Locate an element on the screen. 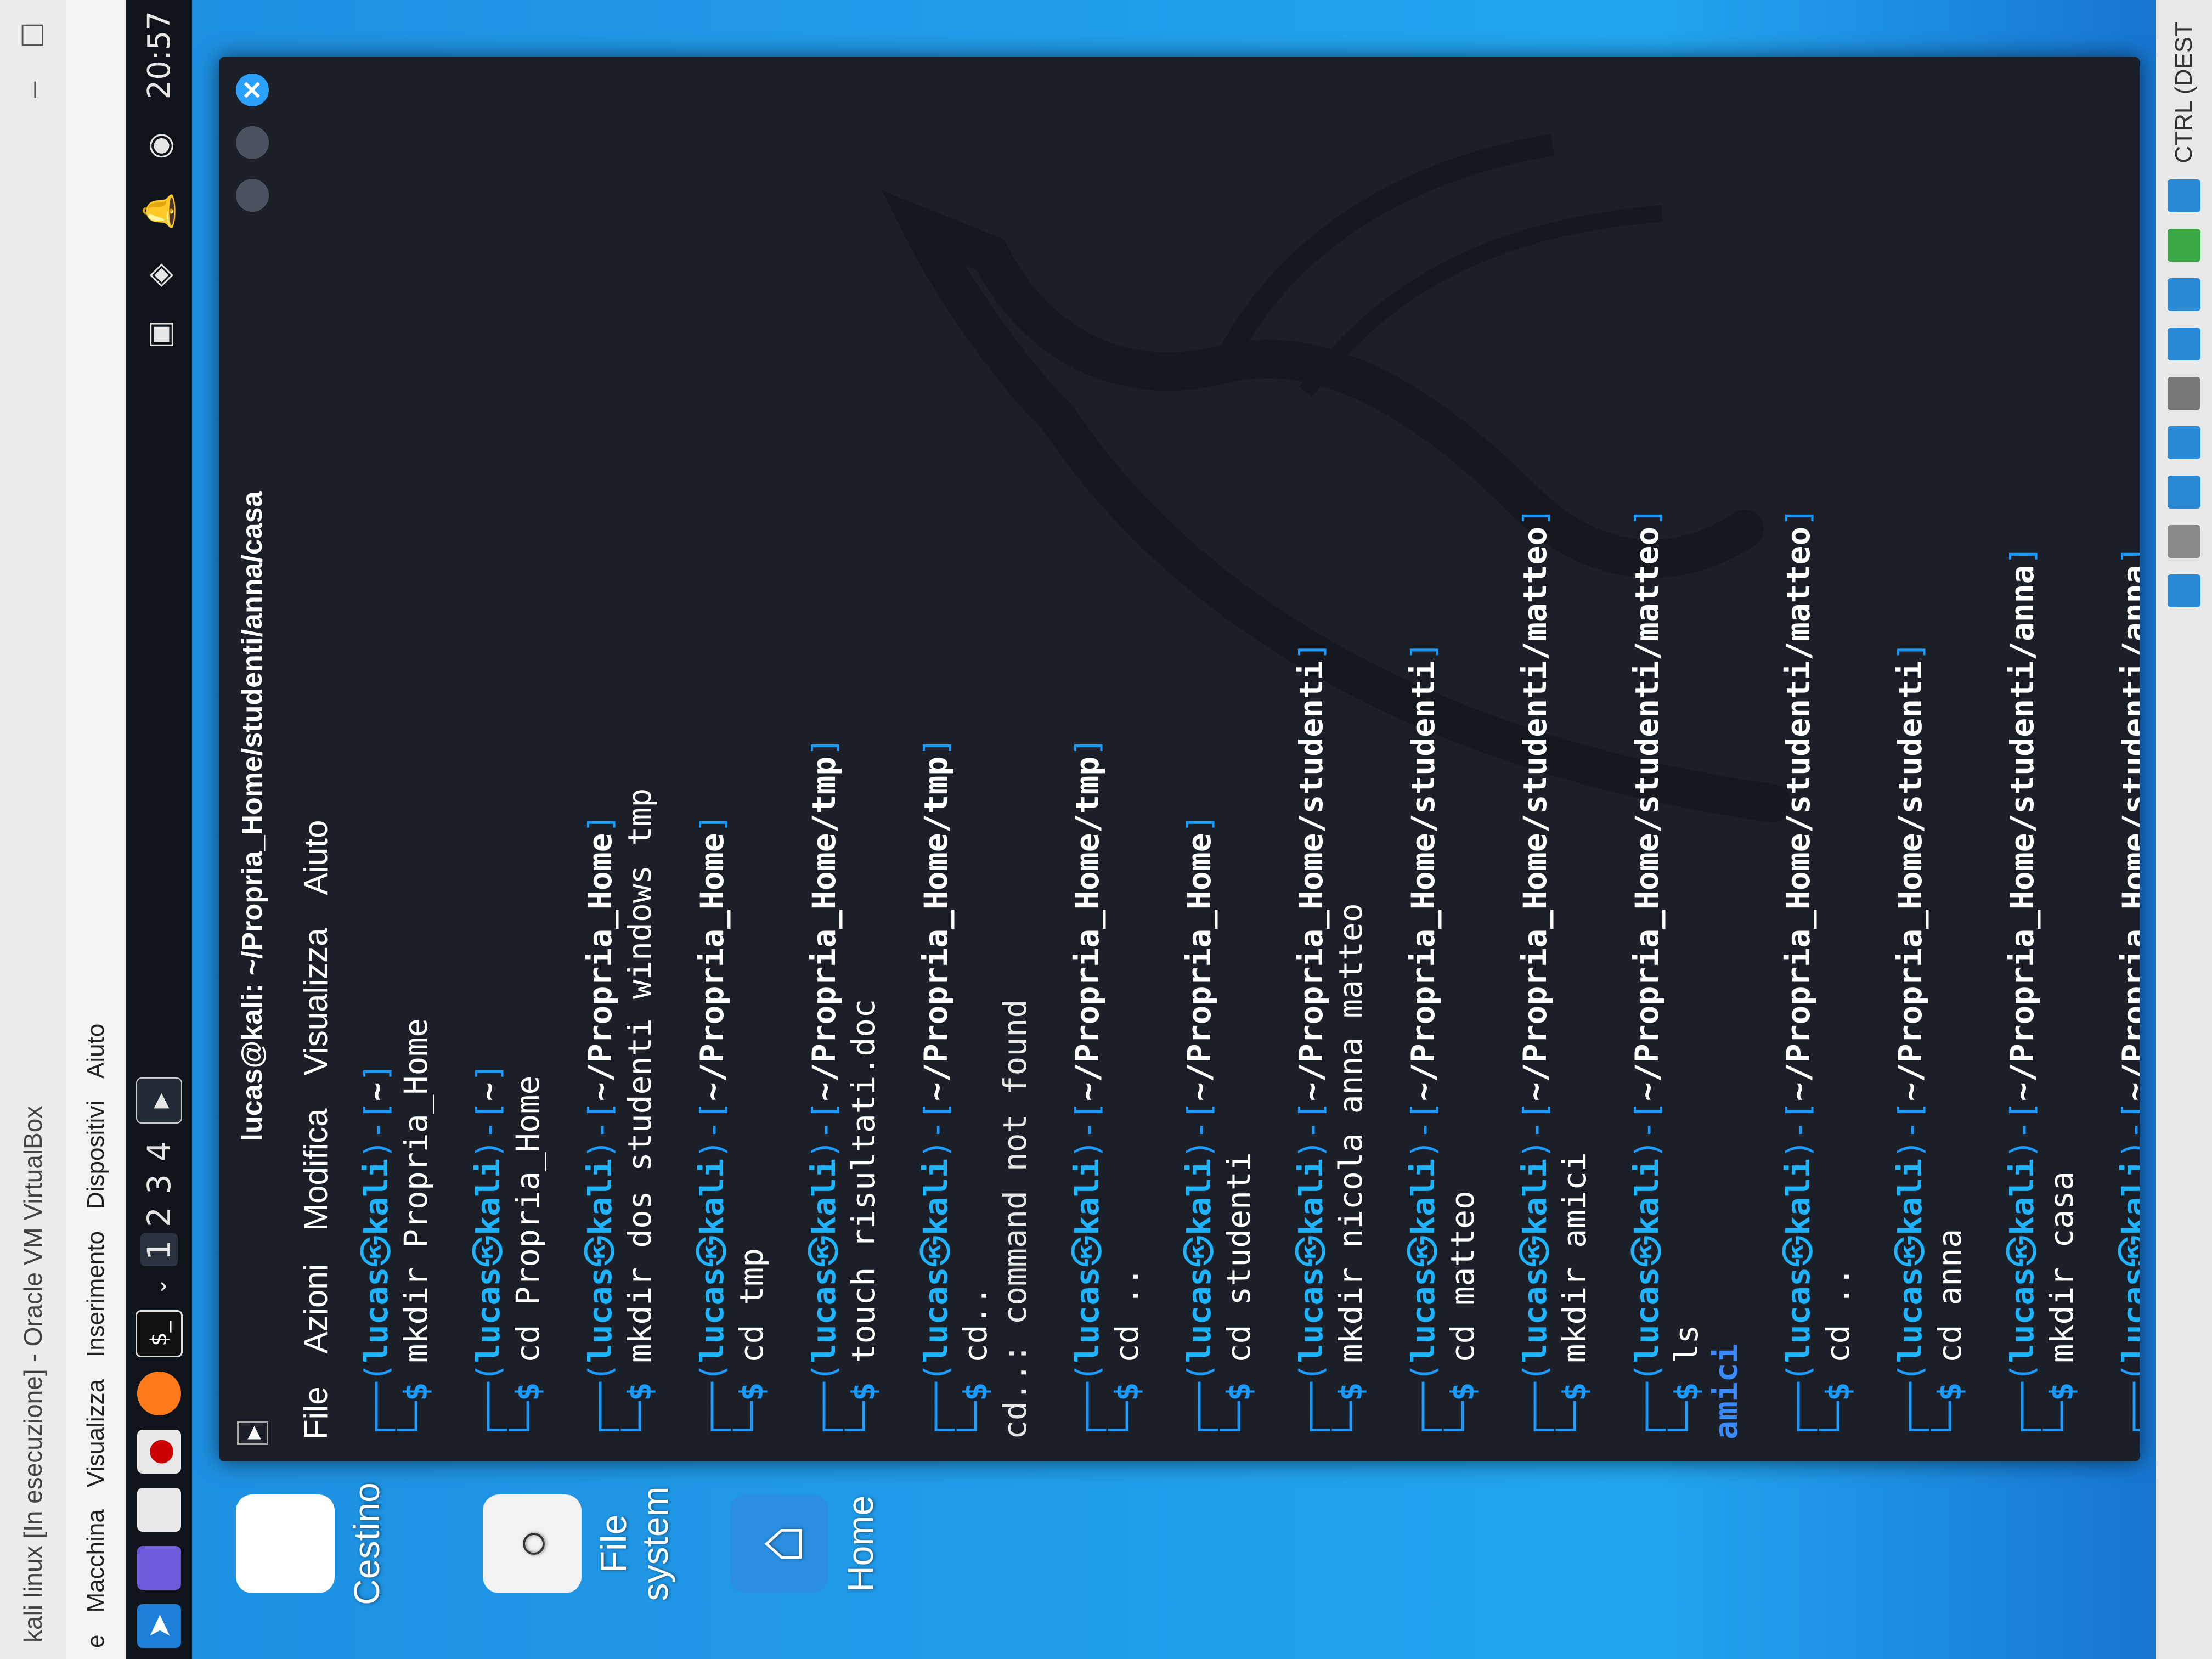 The height and width of the screenshot is (1659, 2212). command-line: └─$ mkdir dos studenti windows tmp is located at coordinates (639, 1114).